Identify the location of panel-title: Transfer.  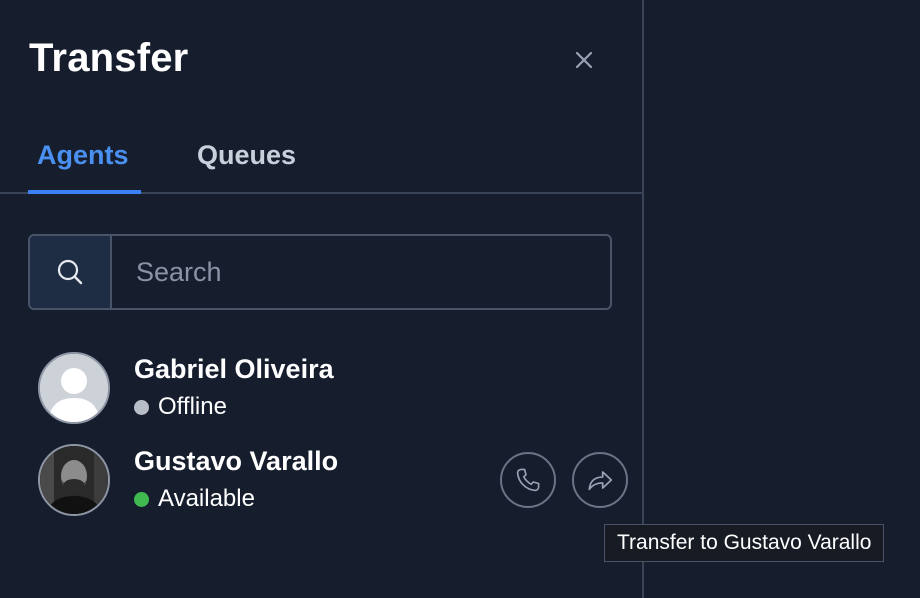
(109, 58).